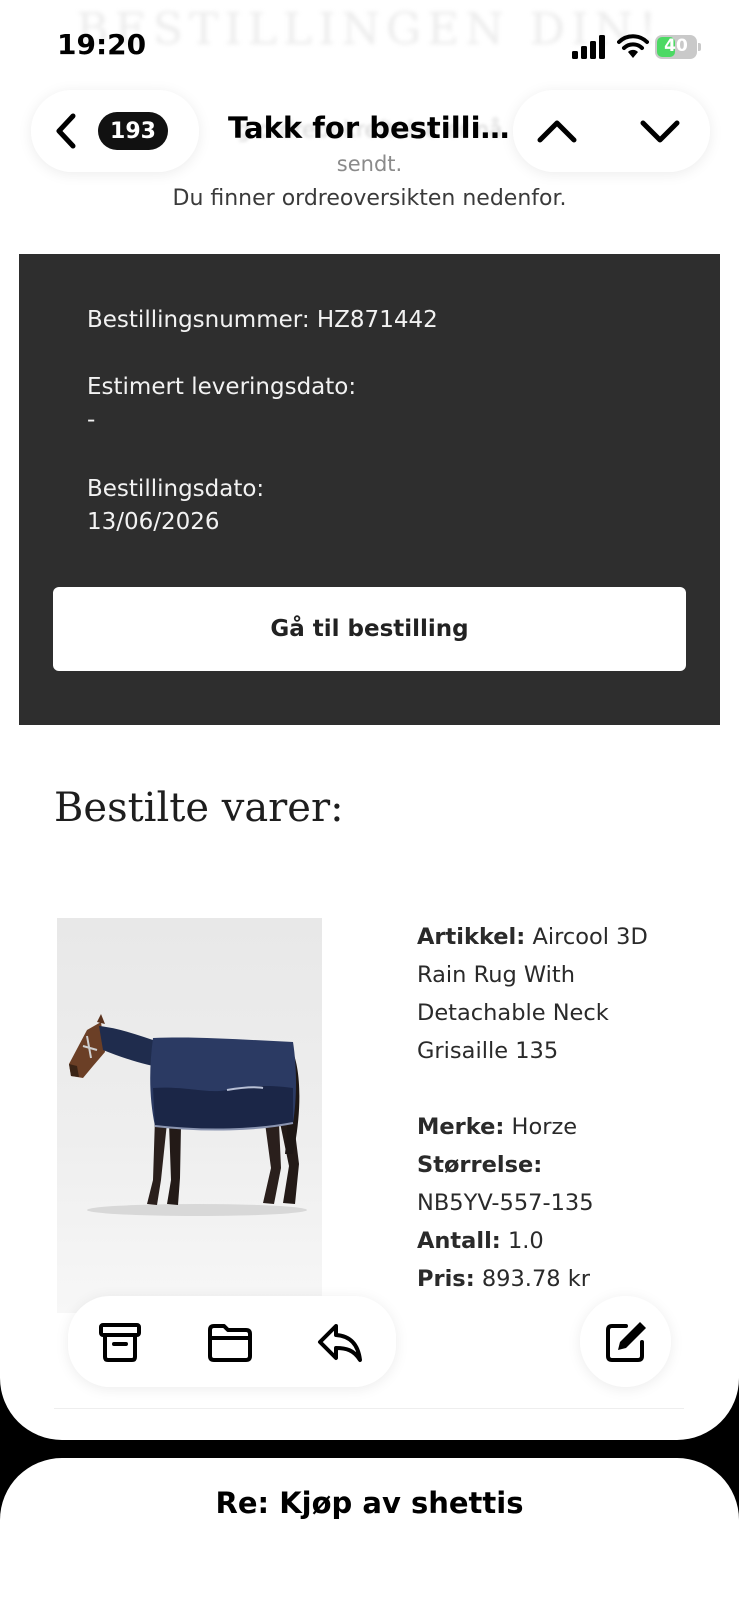 Image resolution: width=739 pixels, height=1600 pixels. What do you see at coordinates (496, 975) in the screenshot?
I see `article-name-line2: Rain Rug With` at bounding box center [496, 975].